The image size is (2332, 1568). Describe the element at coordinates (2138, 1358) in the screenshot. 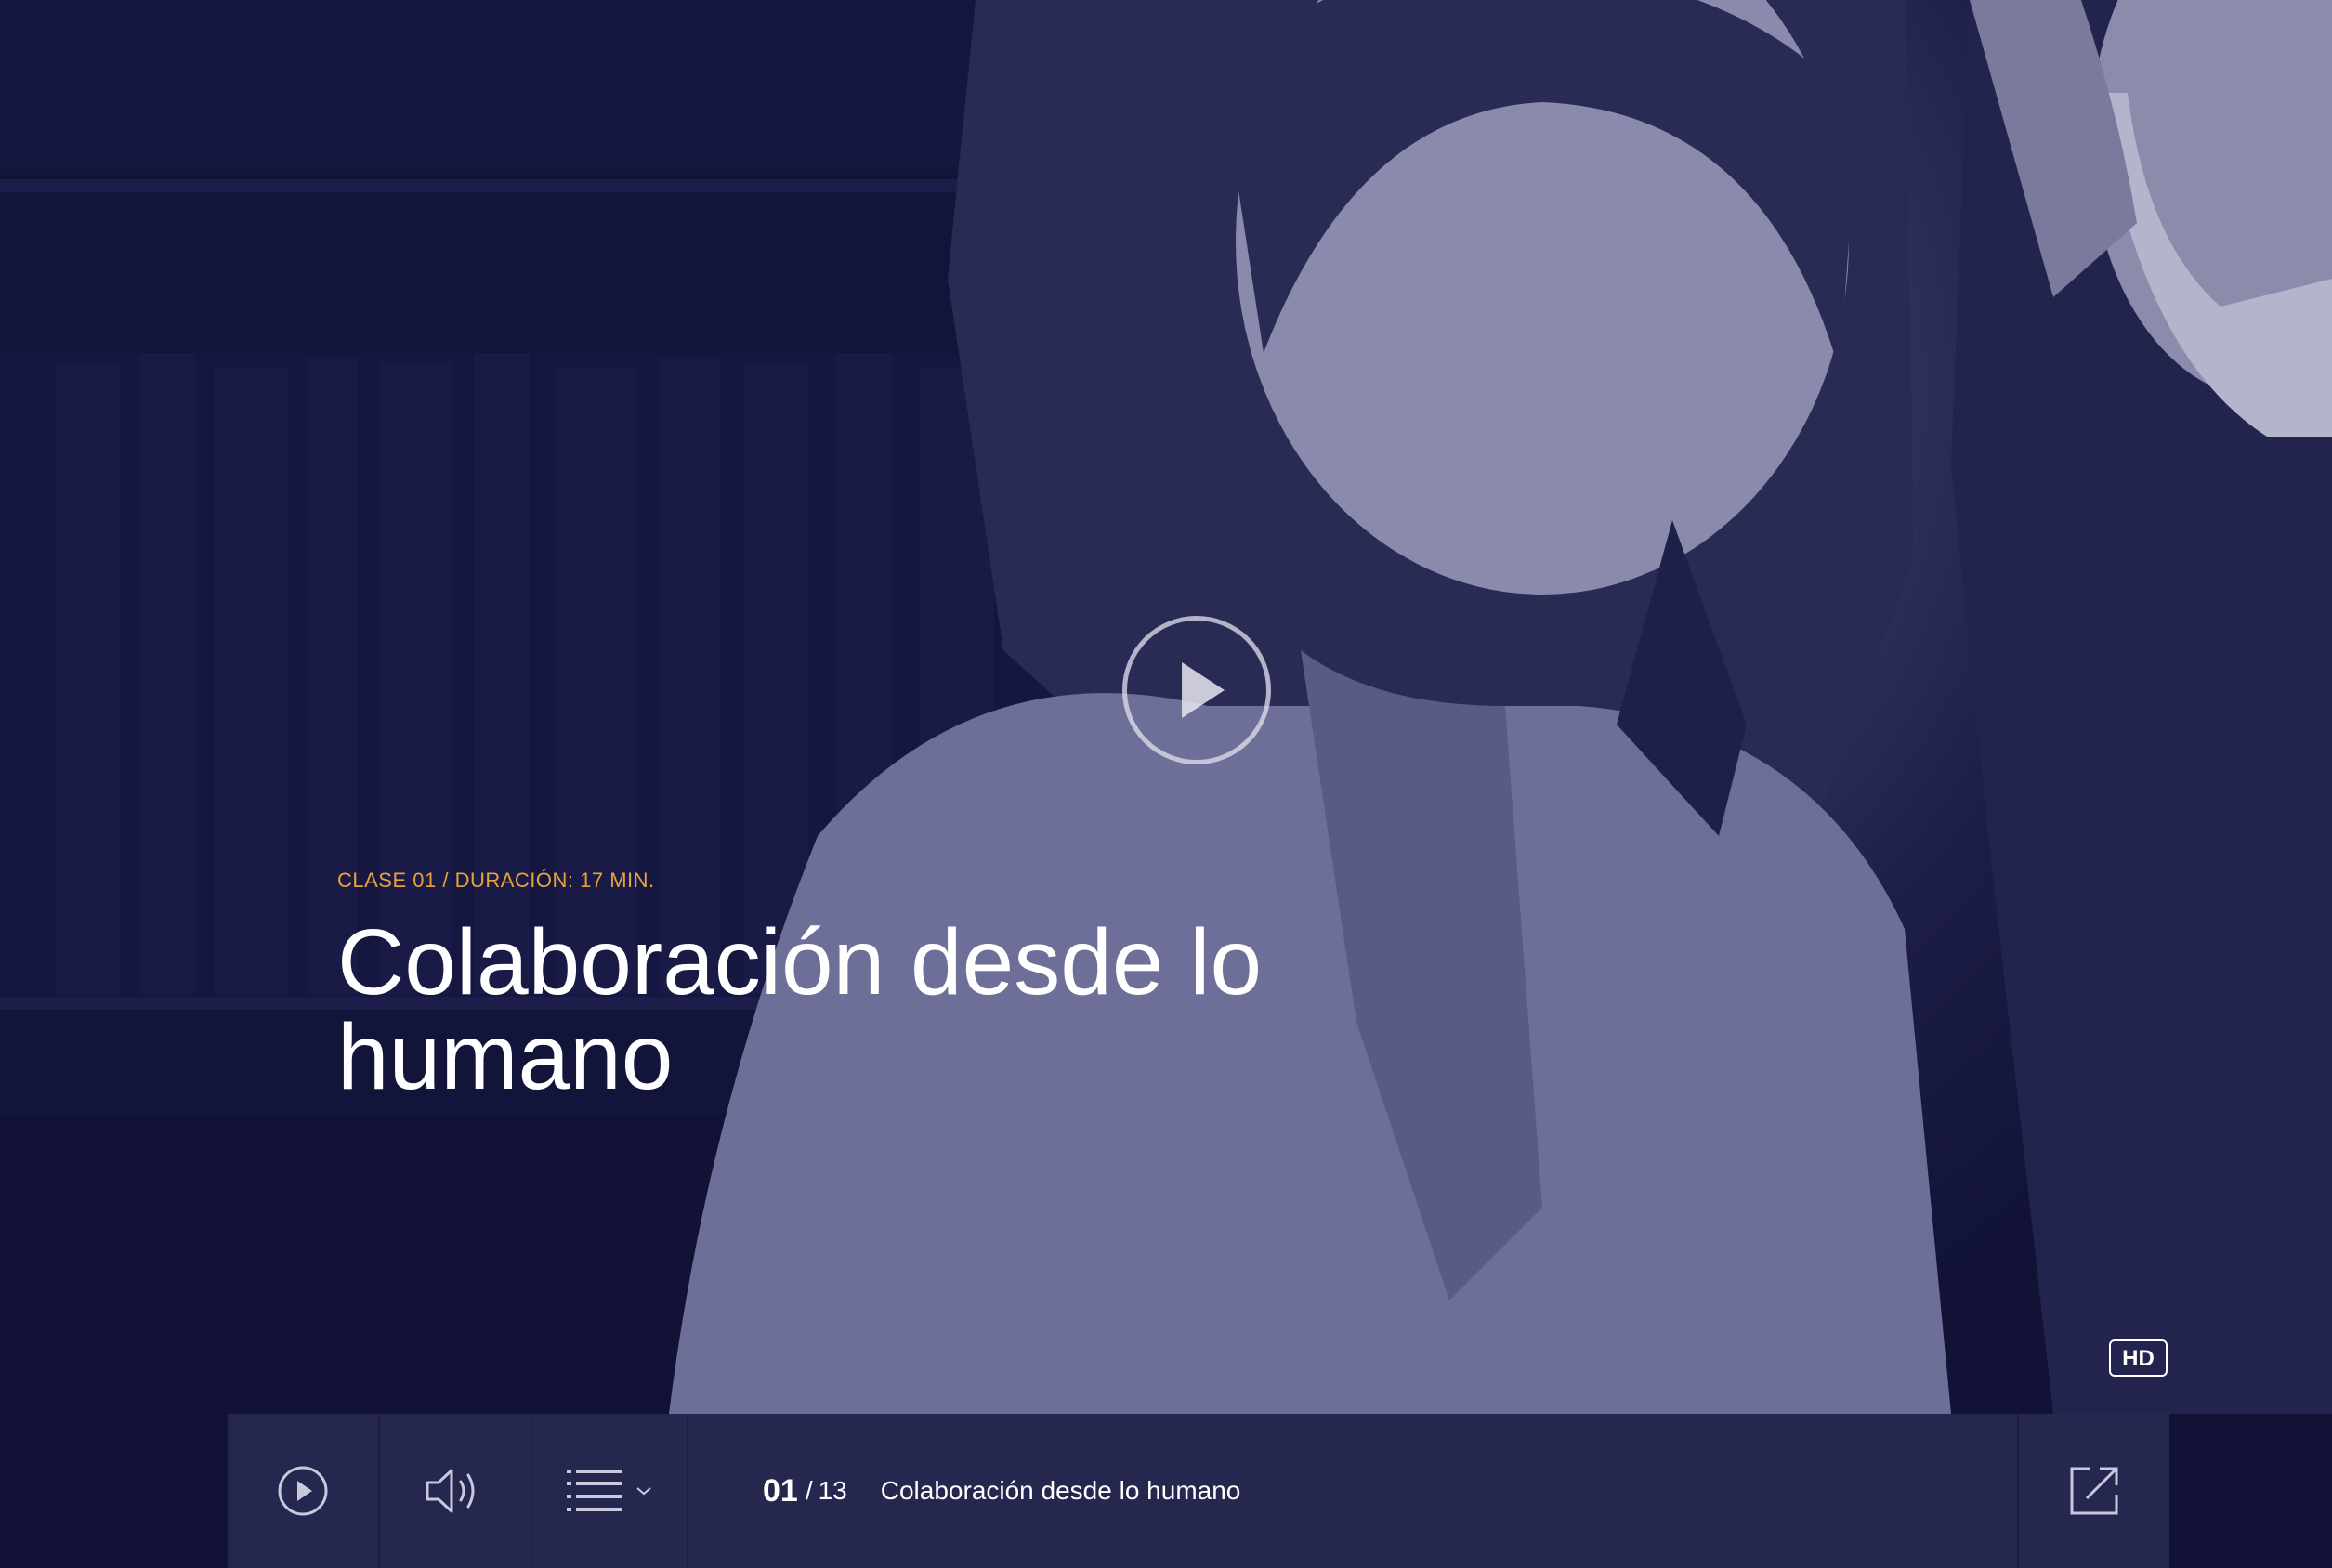

I see `hd-badge: HD` at that location.